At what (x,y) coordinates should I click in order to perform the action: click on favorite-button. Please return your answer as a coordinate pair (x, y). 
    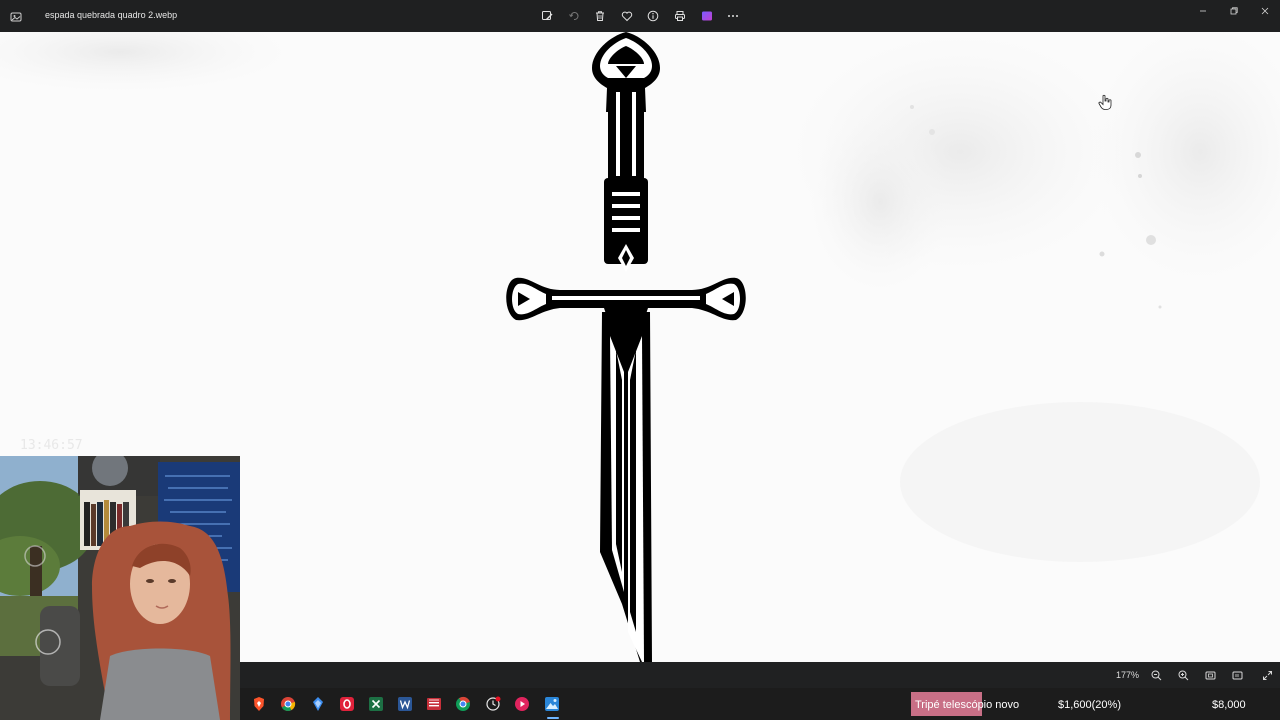
    Looking at the image, I should click on (627, 16).